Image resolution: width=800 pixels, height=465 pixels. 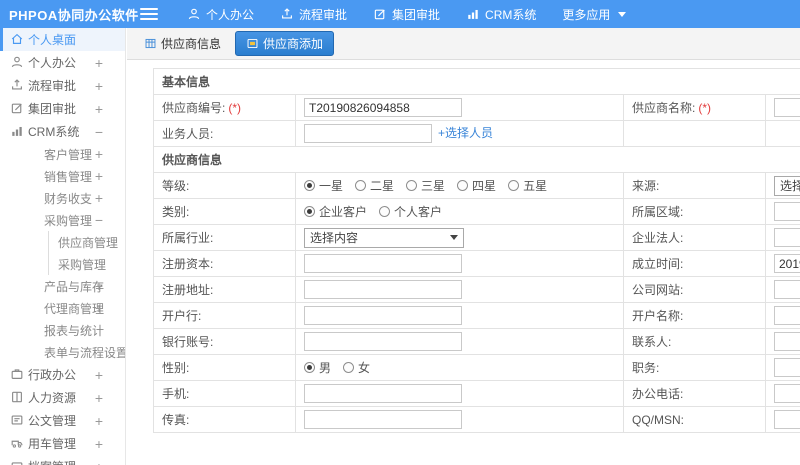 What do you see at coordinates (465, 133) in the screenshot?
I see `select-person-link: +选择人员` at bounding box center [465, 133].